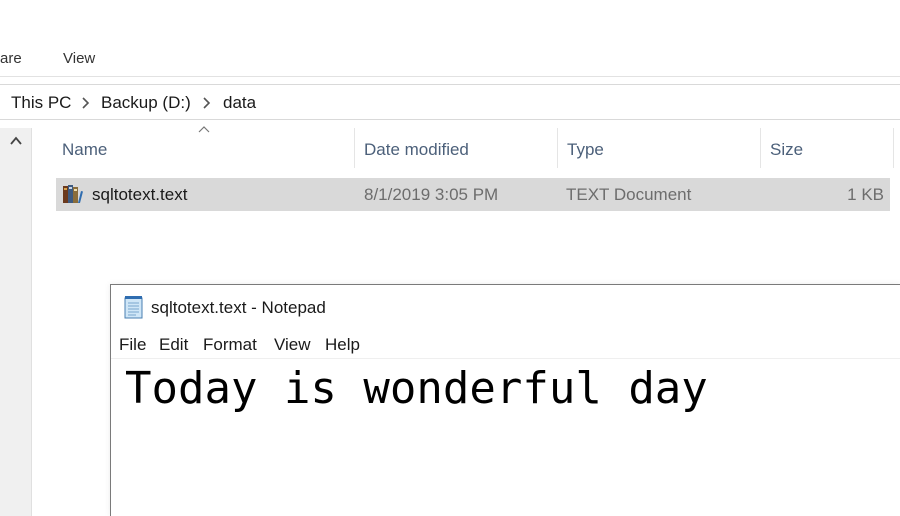  What do you see at coordinates (140, 194) in the screenshot?
I see `file-name: sqltotext.text` at bounding box center [140, 194].